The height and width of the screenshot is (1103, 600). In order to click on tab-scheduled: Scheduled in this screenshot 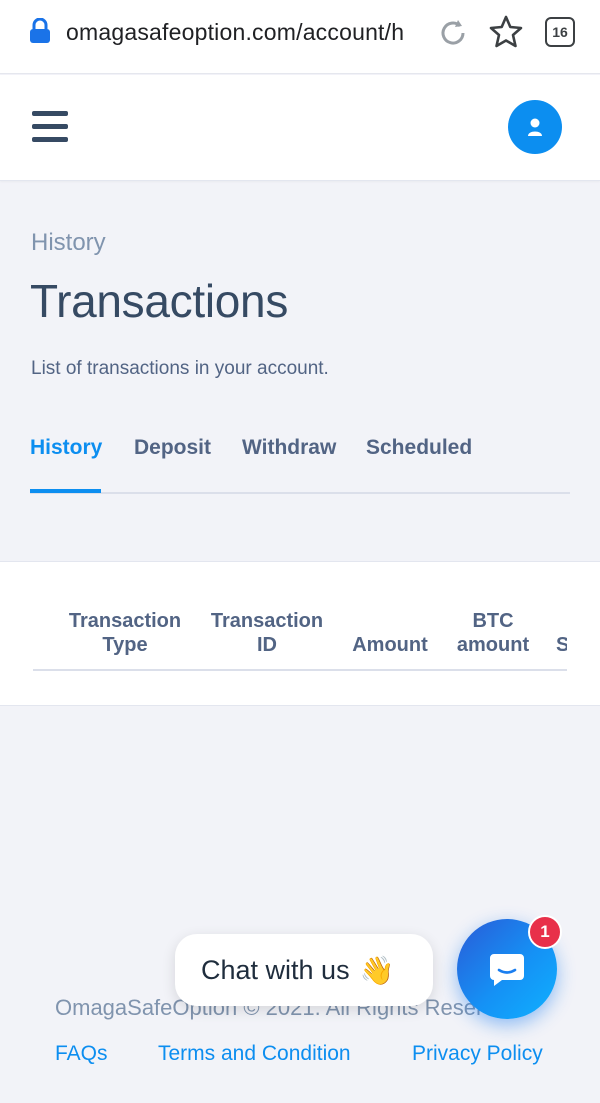, I will do `click(419, 448)`.